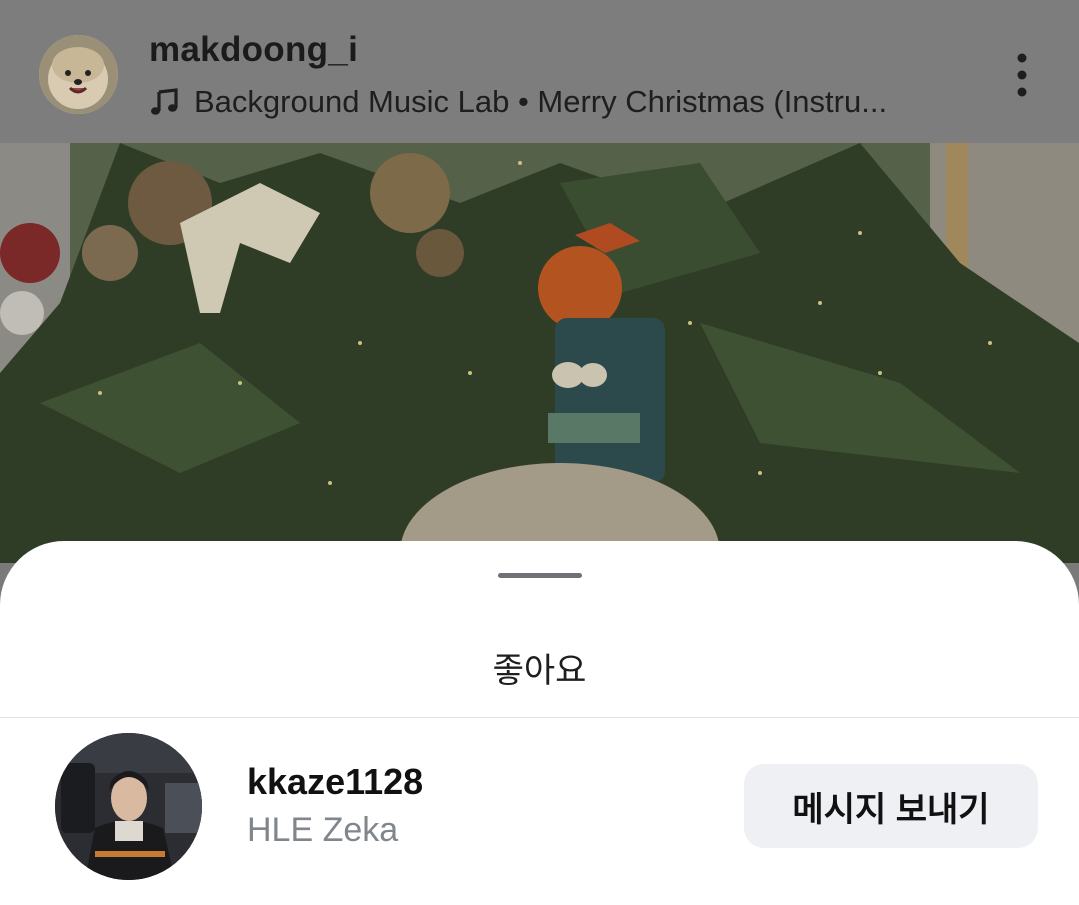  What do you see at coordinates (323, 830) in the screenshot?
I see `liker-full-name: HLE Zeka` at bounding box center [323, 830].